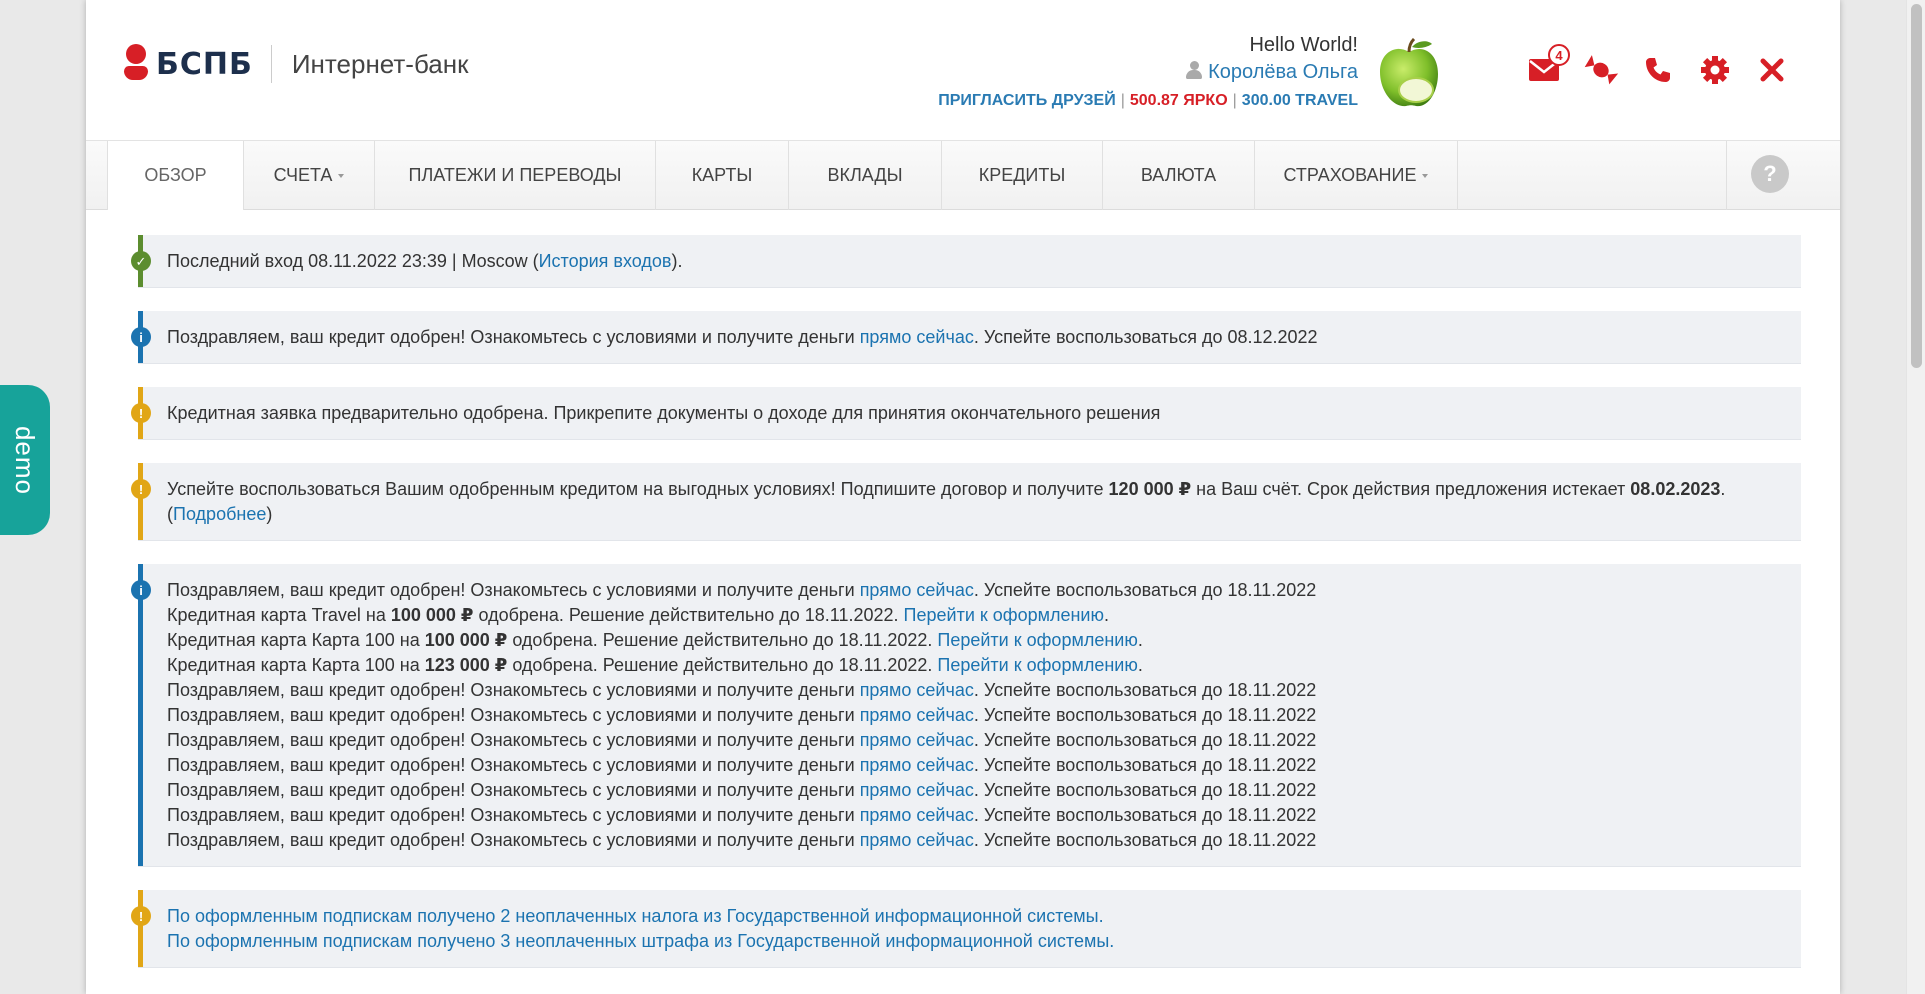  What do you see at coordinates (1194, 70) in the screenshot?
I see `person-icon` at bounding box center [1194, 70].